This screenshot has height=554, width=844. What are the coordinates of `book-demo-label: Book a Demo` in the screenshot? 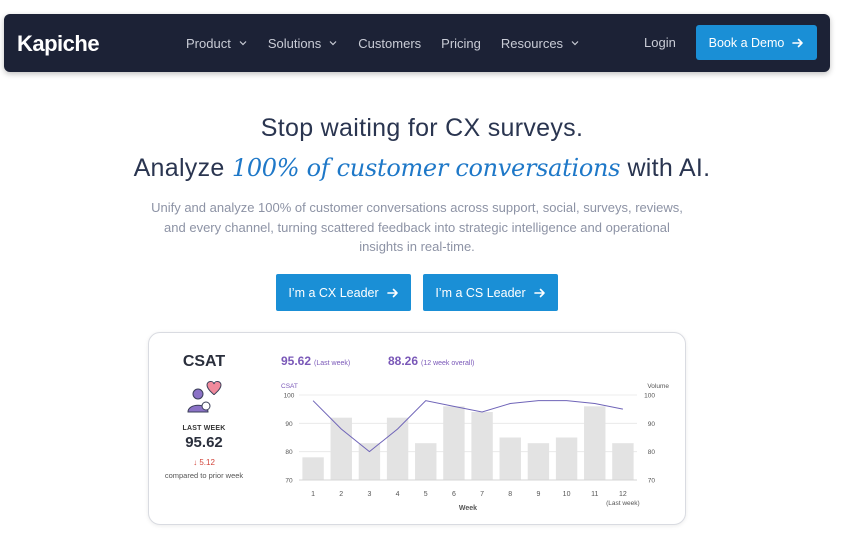 It's located at (746, 42).